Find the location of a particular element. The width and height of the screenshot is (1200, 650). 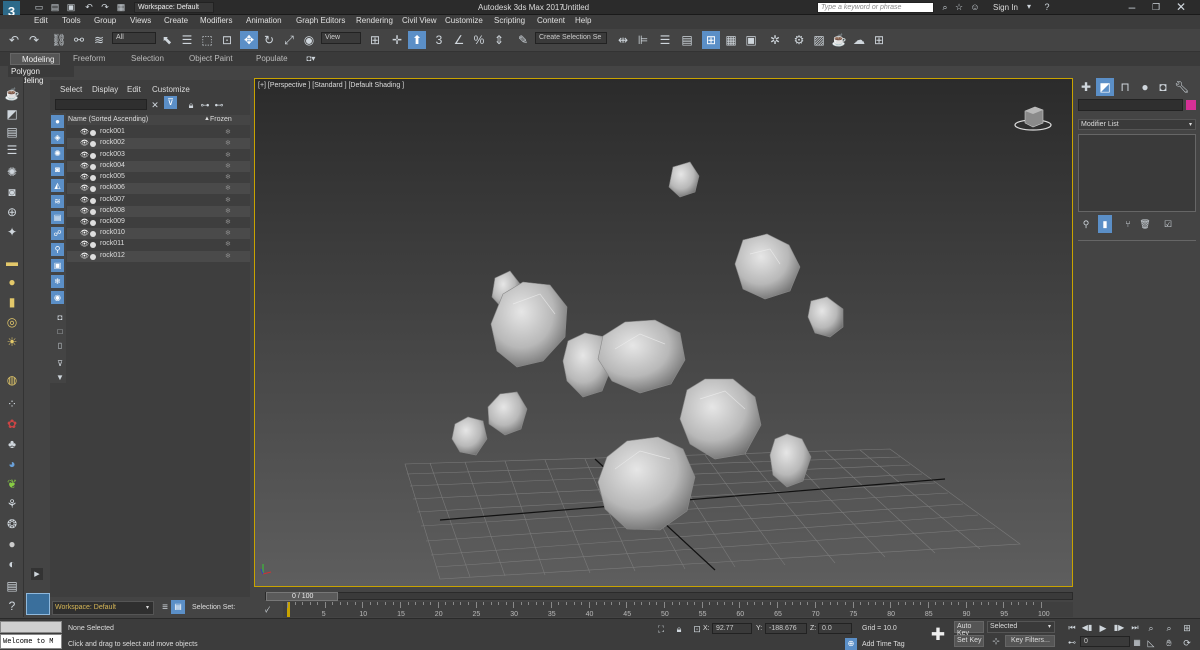

explorer-menu-select: Select is located at coordinates (71, 89).